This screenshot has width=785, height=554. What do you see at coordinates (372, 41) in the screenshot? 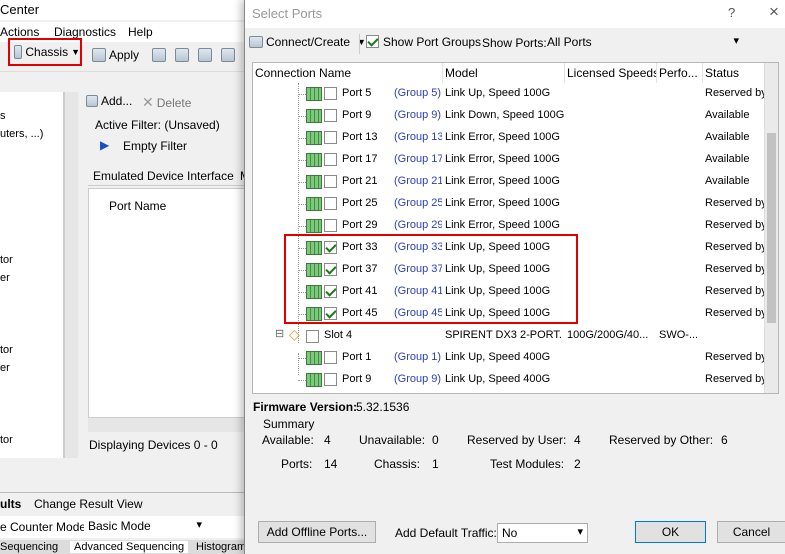
I see `show-port-groups-checkbox` at bounding box center [372, 41].